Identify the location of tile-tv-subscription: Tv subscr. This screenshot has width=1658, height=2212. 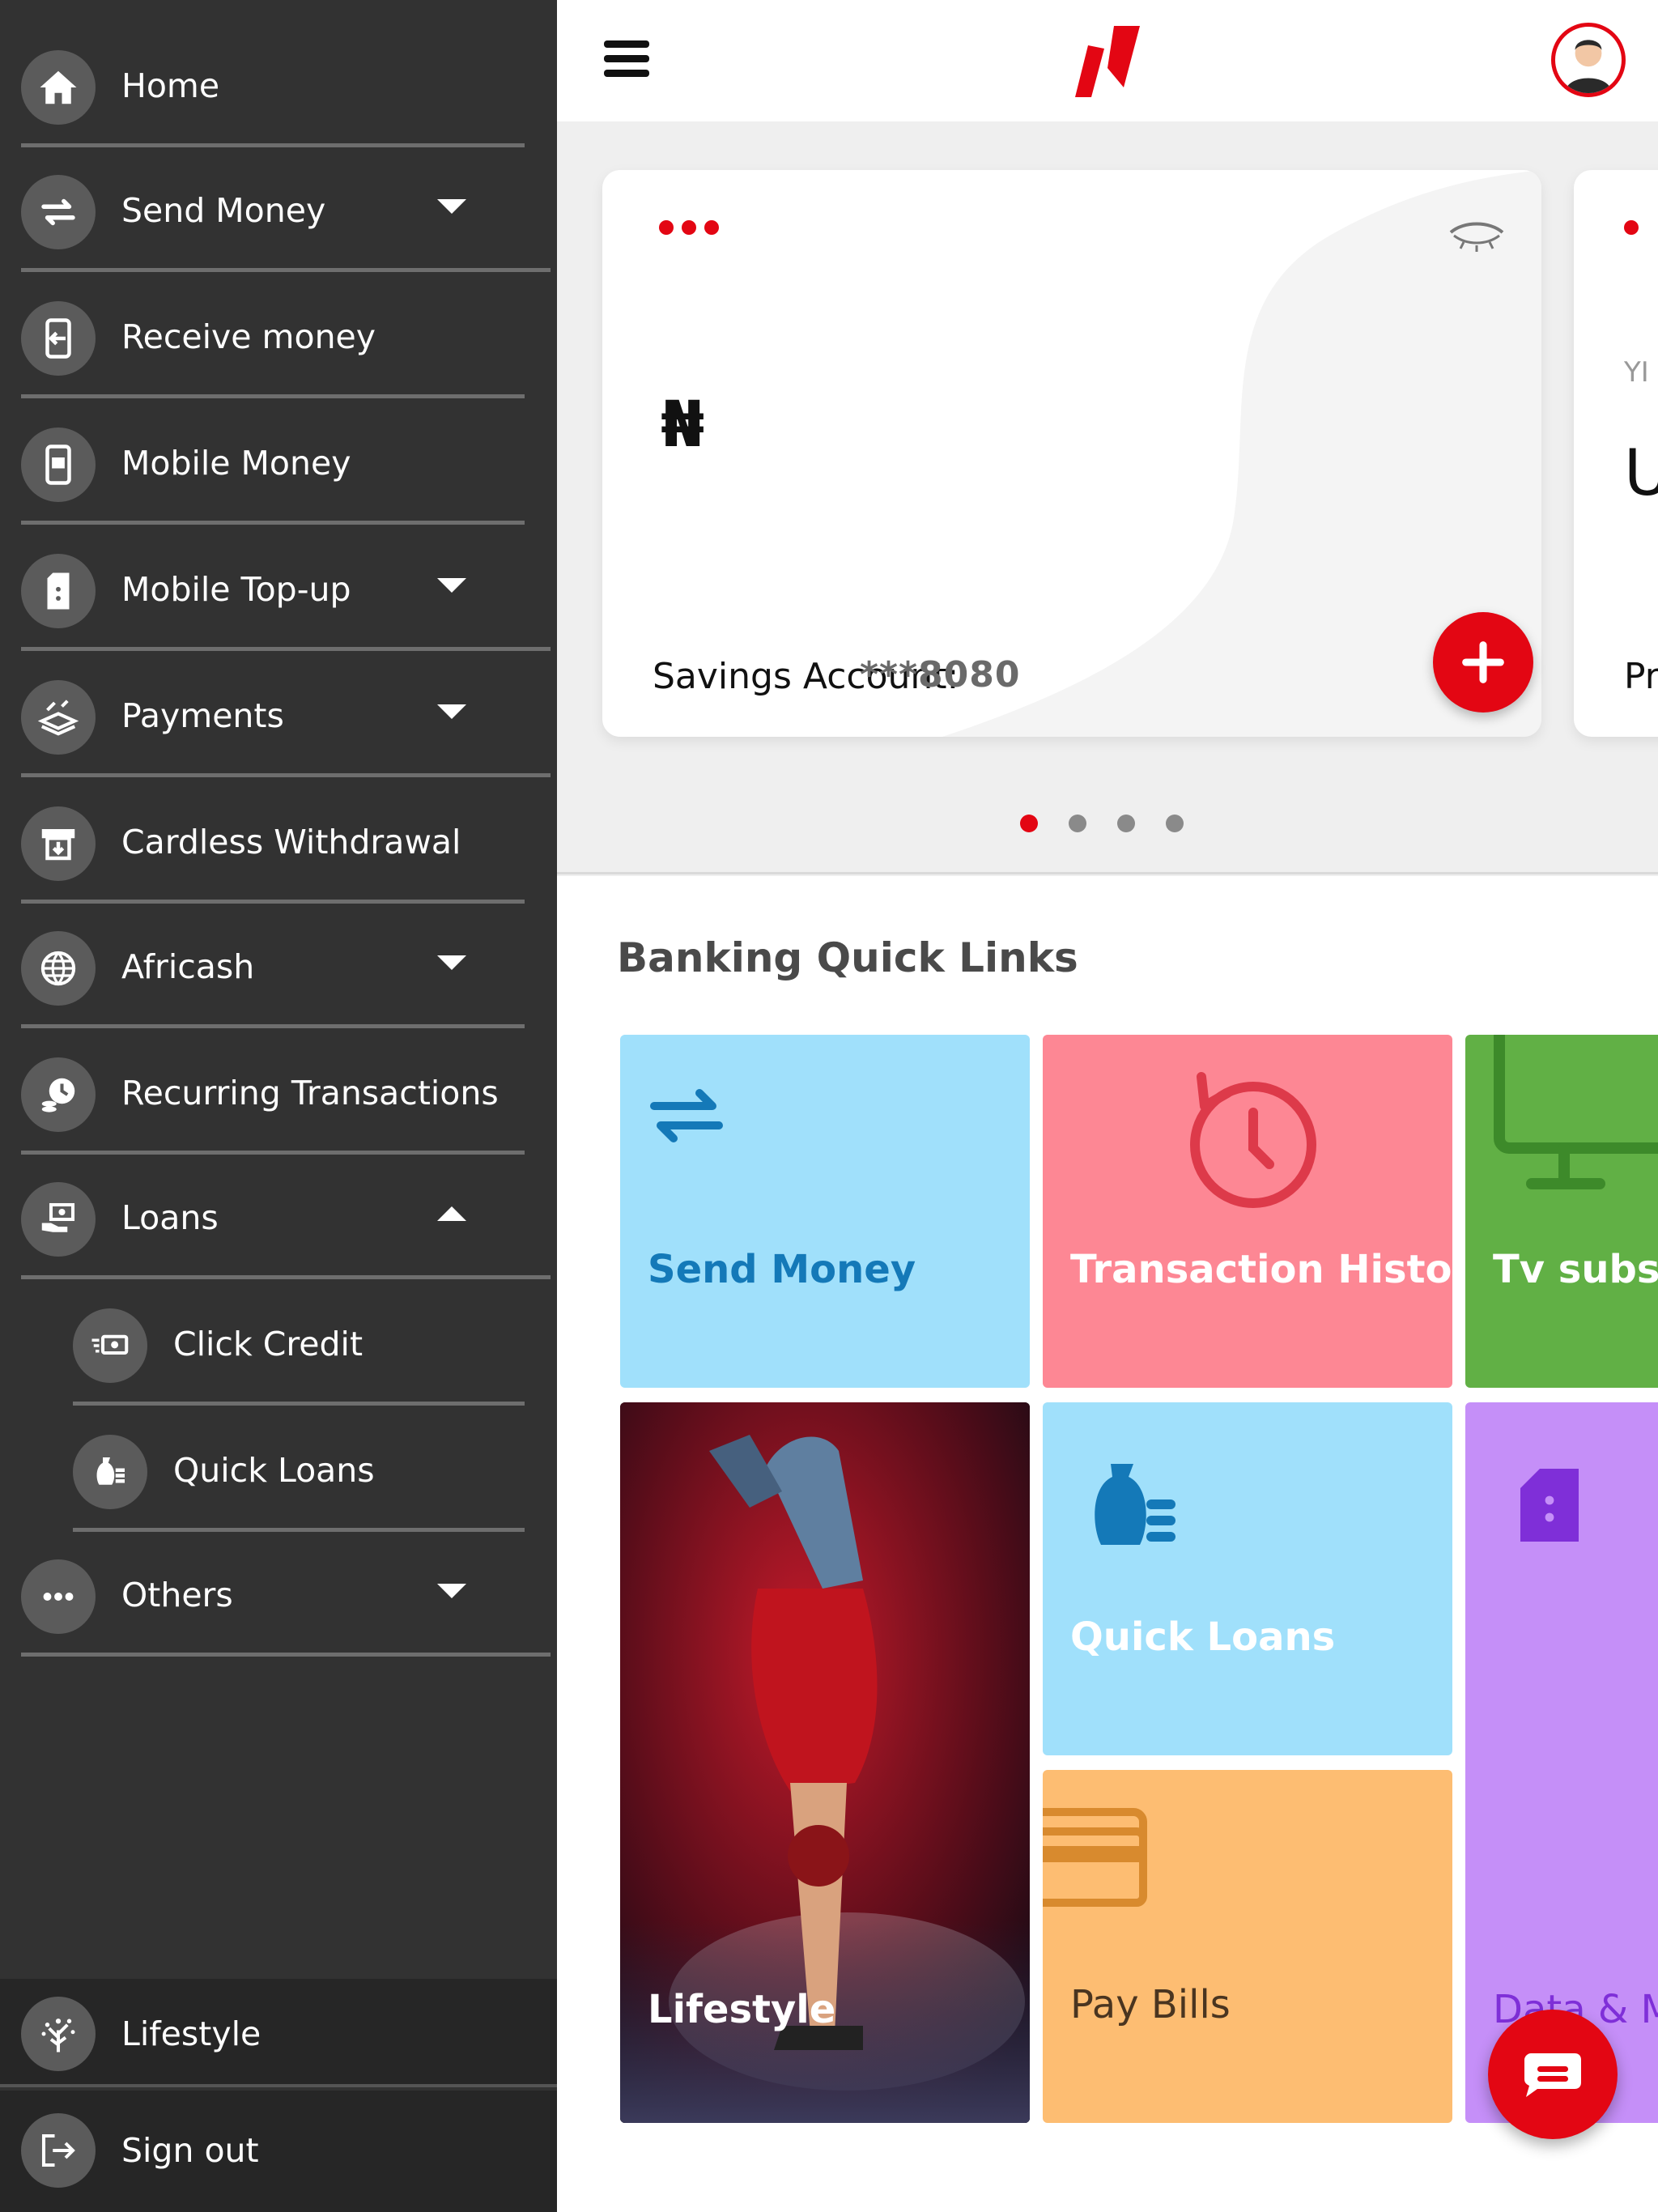
(1561, 1212).